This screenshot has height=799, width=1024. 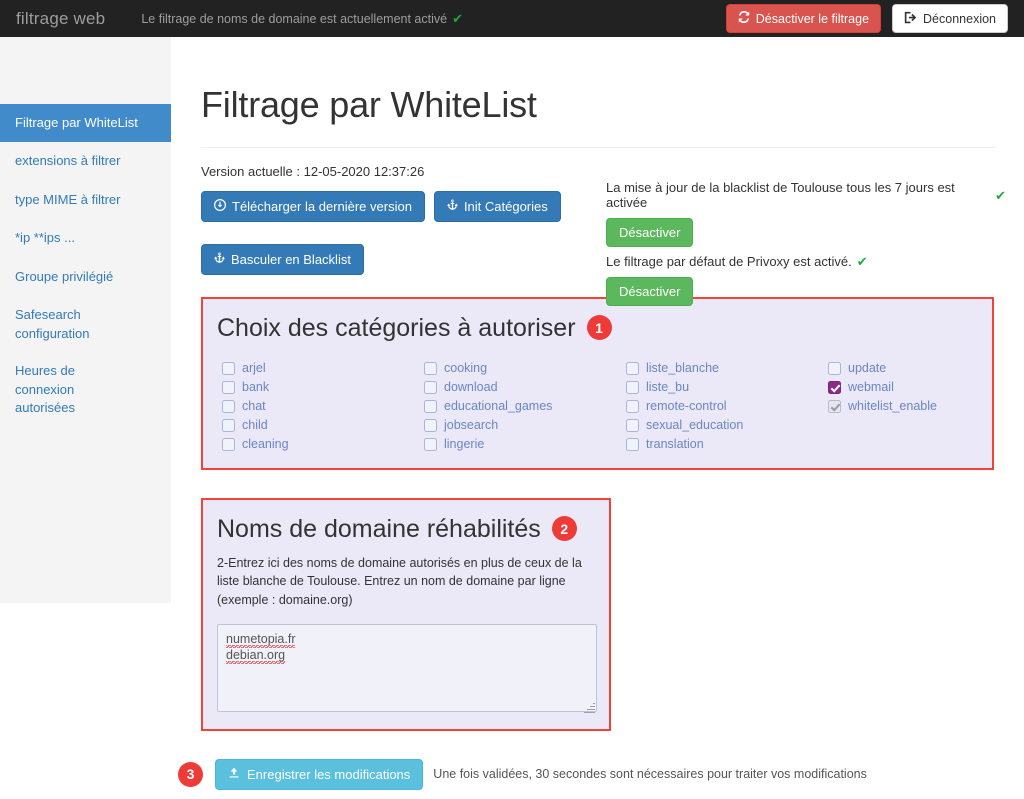 I want to click on category-webmail: webmail, so click(x=926, y=387).